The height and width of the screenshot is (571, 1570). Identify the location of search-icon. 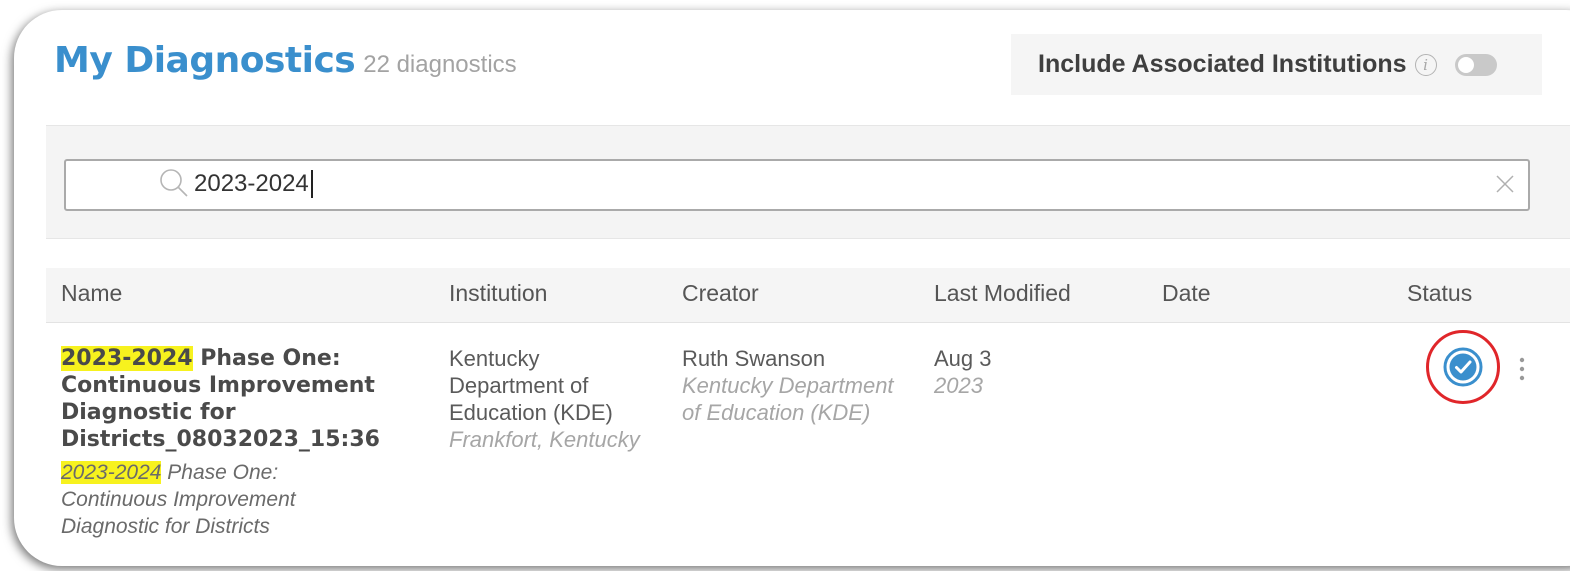
(174, 183).